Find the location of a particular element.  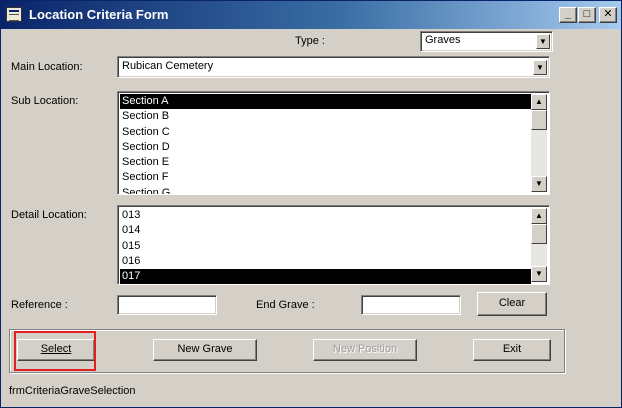

close-button: ✕ is located at coordinates (608, 15).